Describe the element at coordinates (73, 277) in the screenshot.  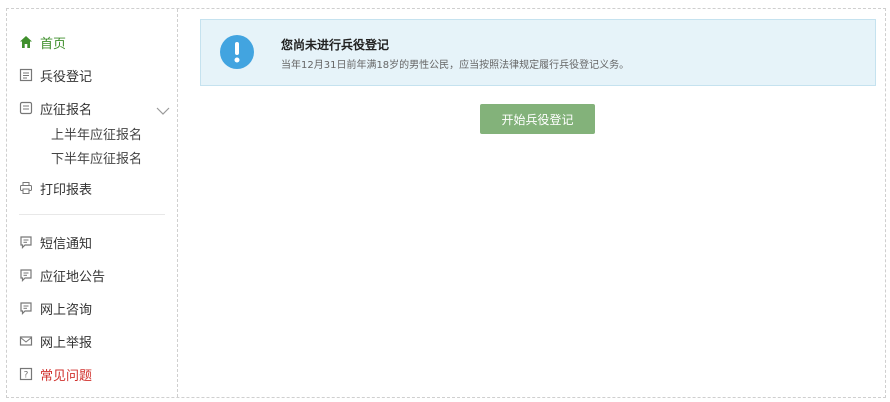
I see `sidebar-item-label: 应征地公告` at that location.